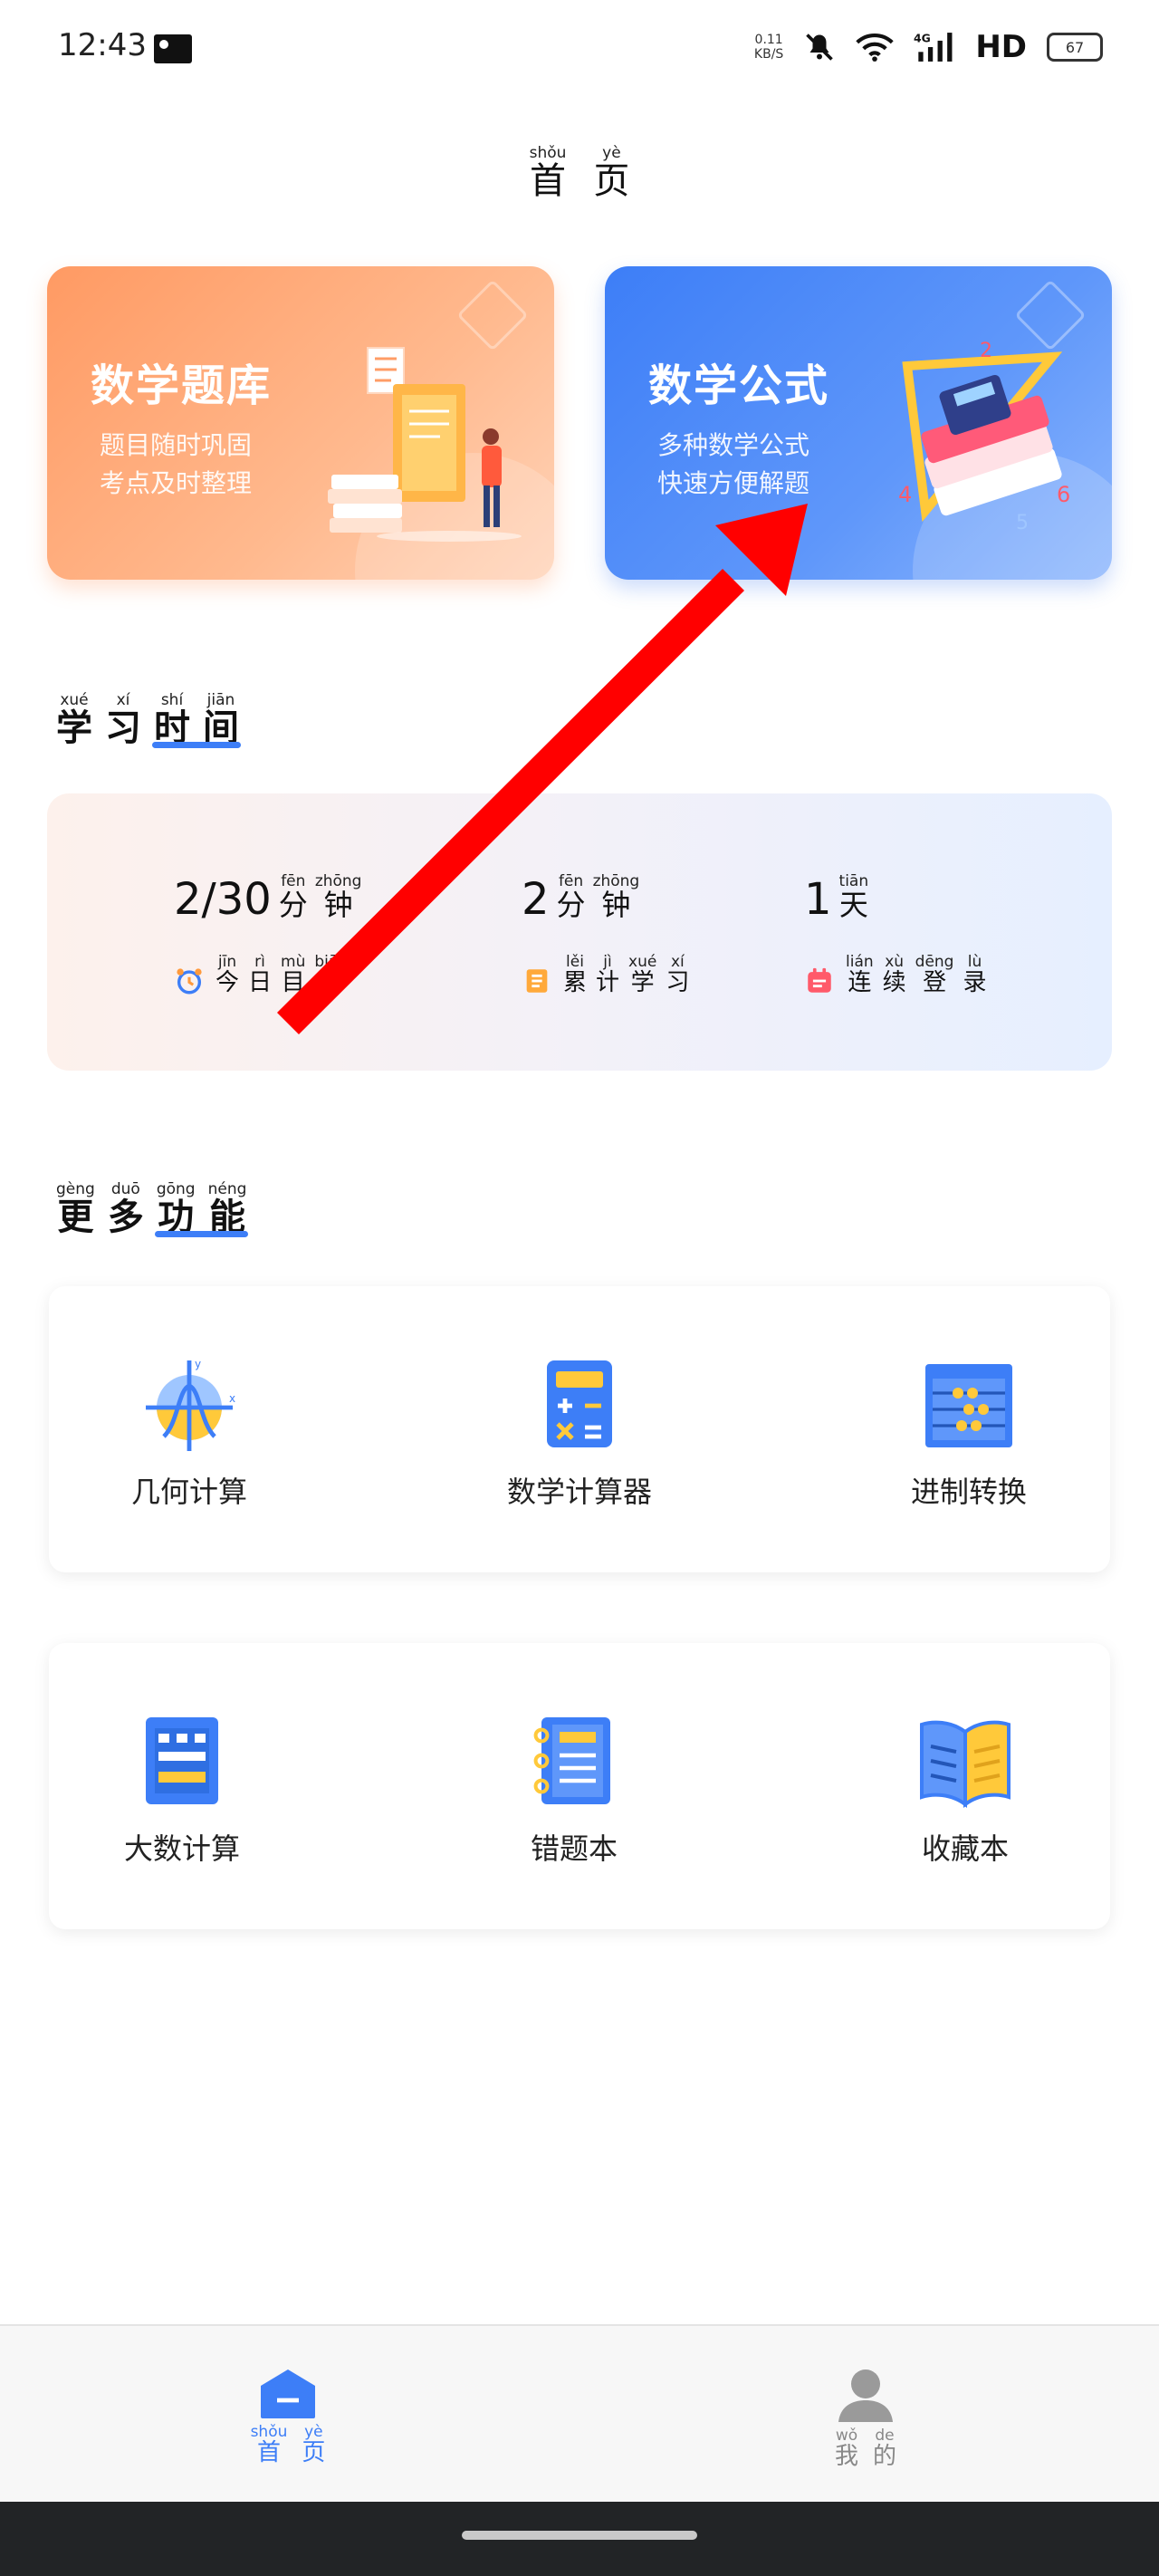  Describe the element at coordinates (965, 1848) in the screenshot. I see `function-label: 收藏本` at that location.